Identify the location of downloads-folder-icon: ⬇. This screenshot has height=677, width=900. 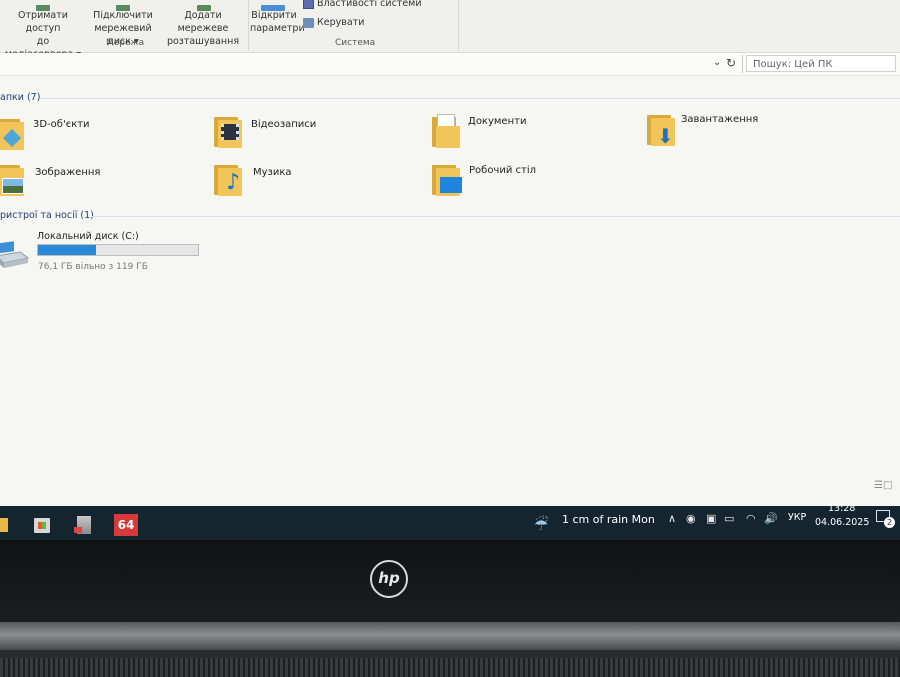
(660, 129).